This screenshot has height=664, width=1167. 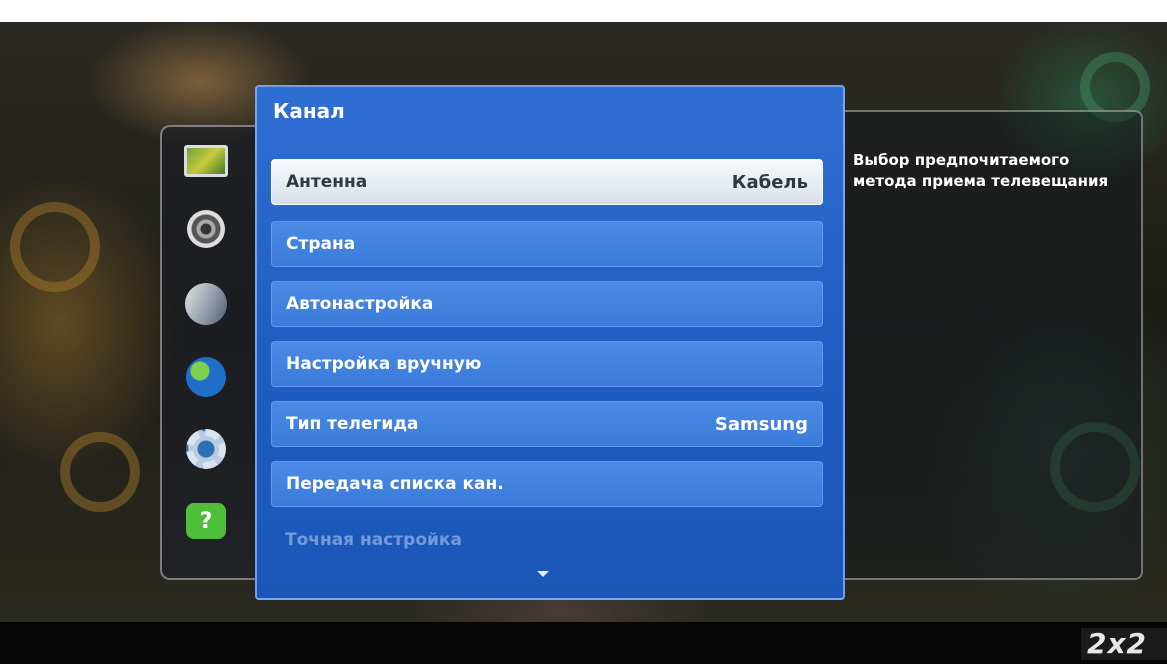 What do you see at coordinates (769, 182) in the screenshot?
I see `menu-item-value: Кабель` at bounding box center [769, 182].